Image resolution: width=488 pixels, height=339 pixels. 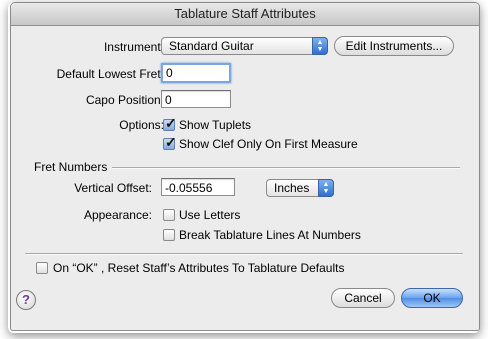 I want to click on reset-defaults-checkbox, so click(x=42, y=268).